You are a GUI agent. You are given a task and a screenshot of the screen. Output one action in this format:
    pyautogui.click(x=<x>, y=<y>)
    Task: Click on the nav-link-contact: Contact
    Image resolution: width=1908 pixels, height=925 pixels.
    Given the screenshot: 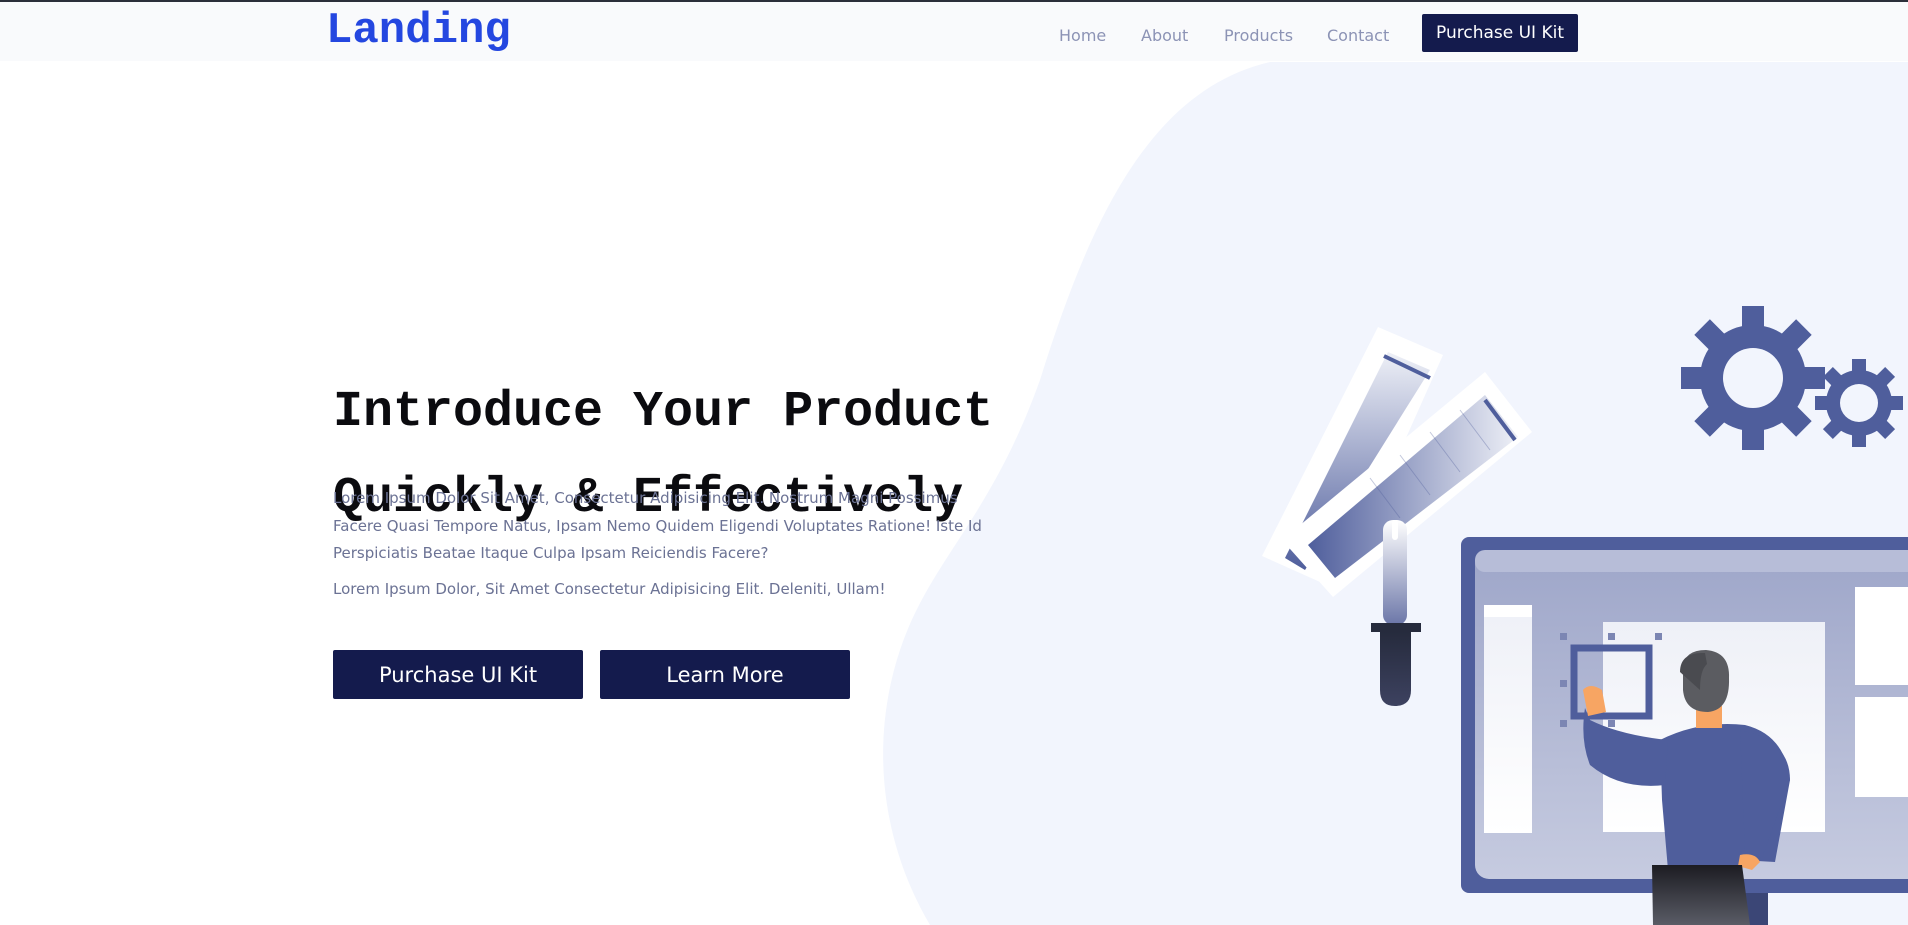 What is the action you would take?
    pyautogui.click(x=1358, y=35)
    